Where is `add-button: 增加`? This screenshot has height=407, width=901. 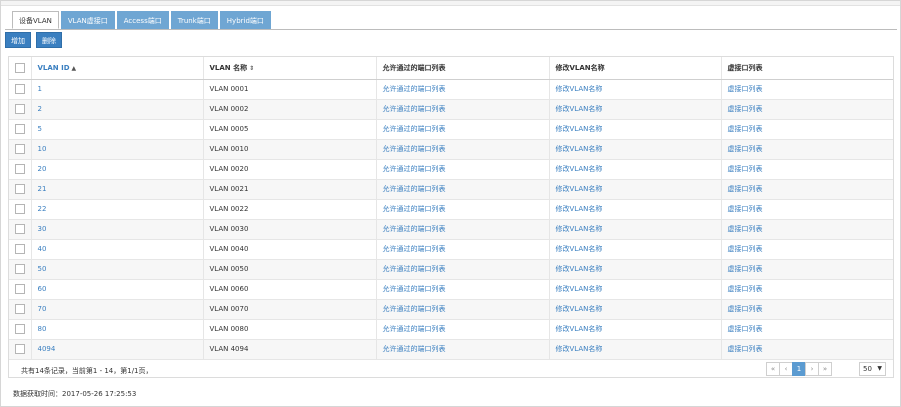 add-button: 增加 is located at coordinates (18, 40).